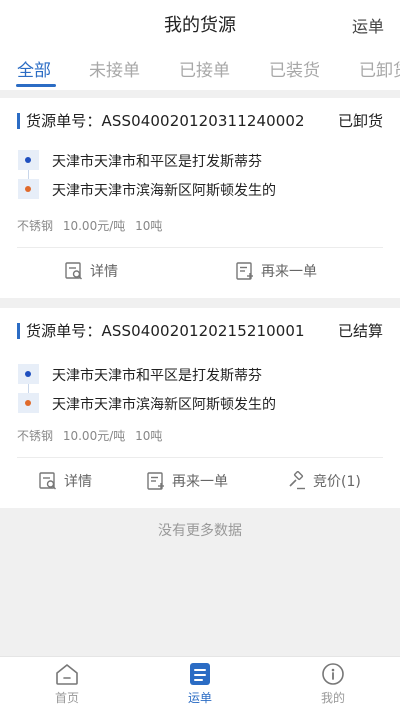  Describe the element at coordinates (200, 531) in the screenshot. I see `no-more-data-text: 没有更多数据` at that location.